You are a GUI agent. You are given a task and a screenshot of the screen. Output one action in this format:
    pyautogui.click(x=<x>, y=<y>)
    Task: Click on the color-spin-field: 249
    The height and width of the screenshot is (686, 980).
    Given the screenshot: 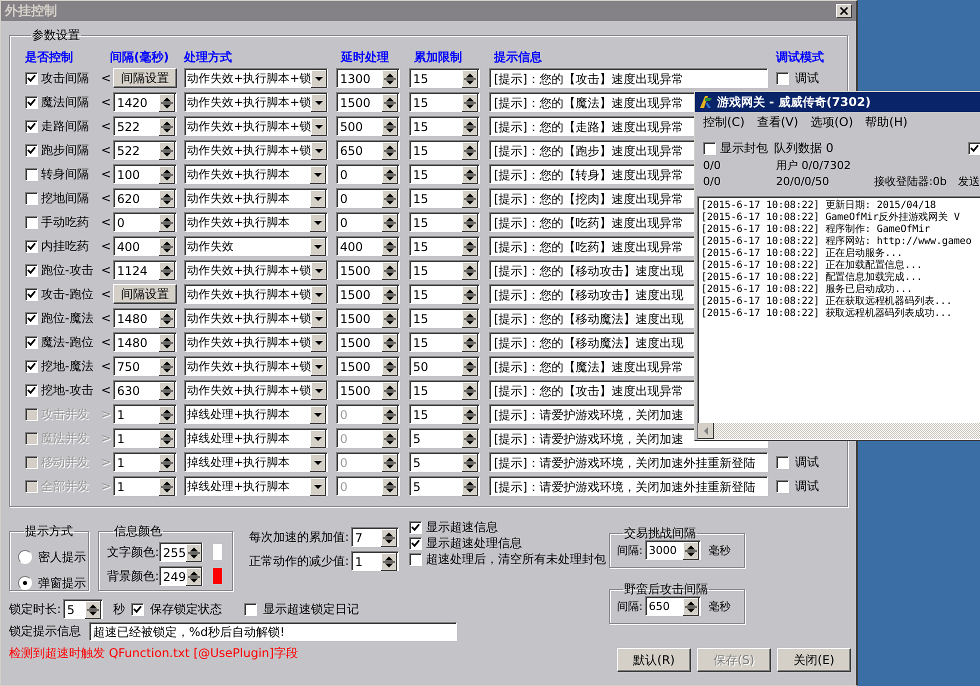 What is the action you would take?
    pyautogui.click(x=181, y=576)
    